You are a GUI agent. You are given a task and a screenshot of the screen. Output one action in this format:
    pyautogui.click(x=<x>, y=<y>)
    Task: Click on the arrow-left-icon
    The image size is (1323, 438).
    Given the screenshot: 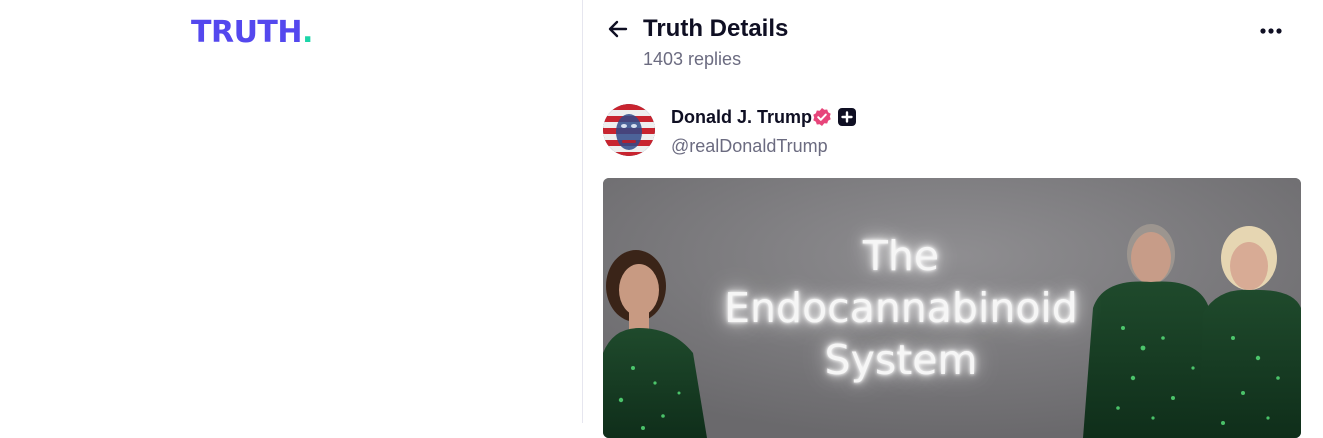 What is the action you would take?
    pyautogui.click(x=618, y=29)
    